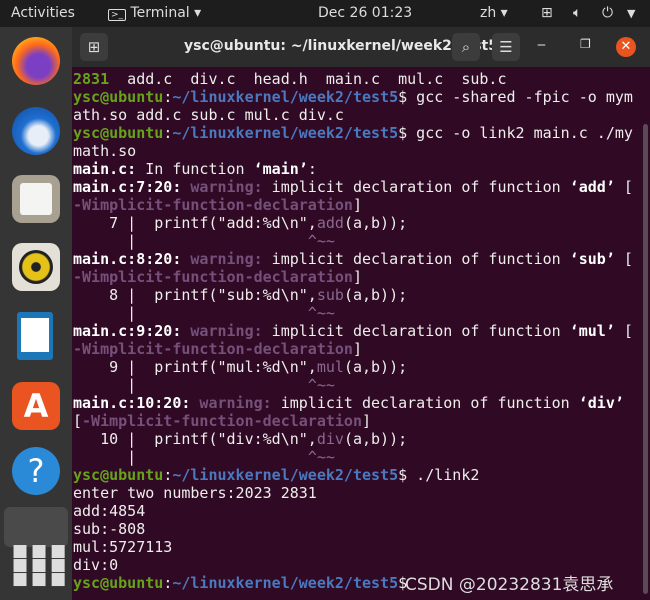 The height and width of the screenshot is (600, 650). I want to click on power-icon: ⏻, so click(607, 13).